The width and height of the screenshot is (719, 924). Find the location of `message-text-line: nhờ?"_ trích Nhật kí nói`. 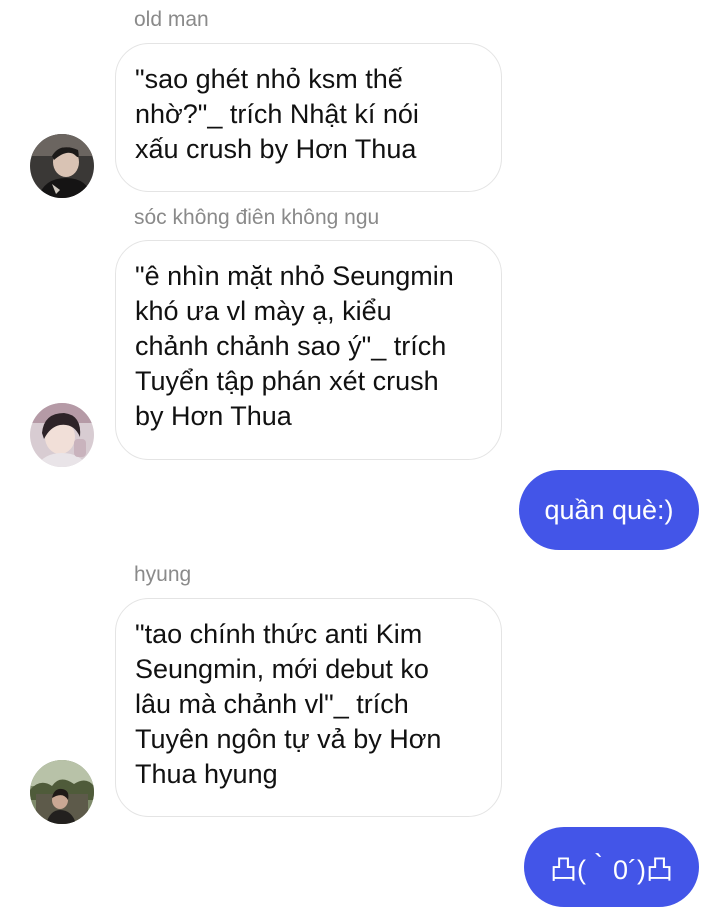

message-text-line: nhờ?"_ trích Nhật kí nói is located at coordinates (277, 114).